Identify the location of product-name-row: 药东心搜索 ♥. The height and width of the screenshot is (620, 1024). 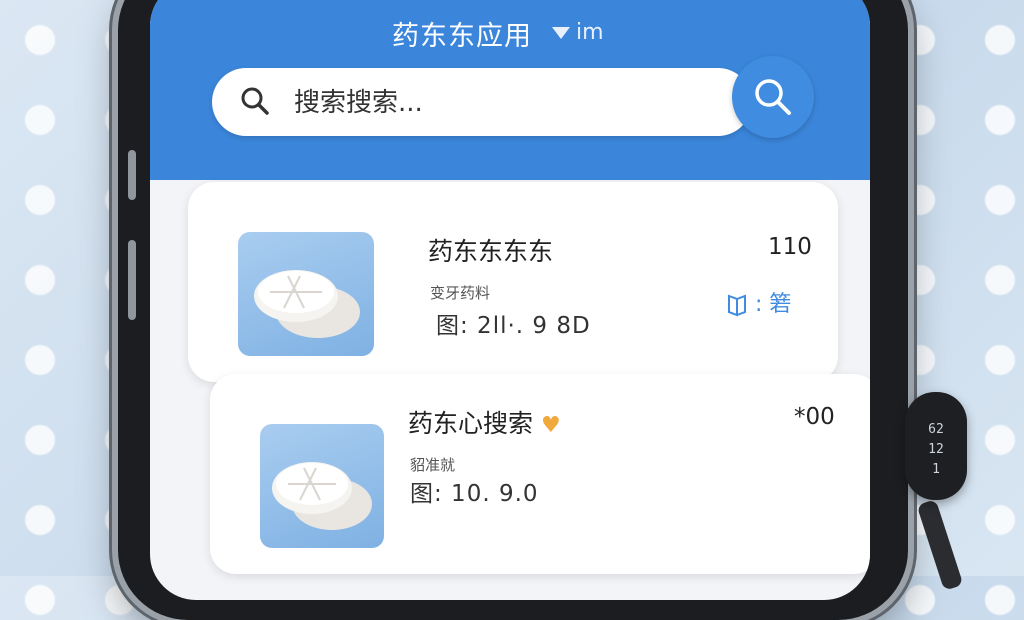
(484, 422).